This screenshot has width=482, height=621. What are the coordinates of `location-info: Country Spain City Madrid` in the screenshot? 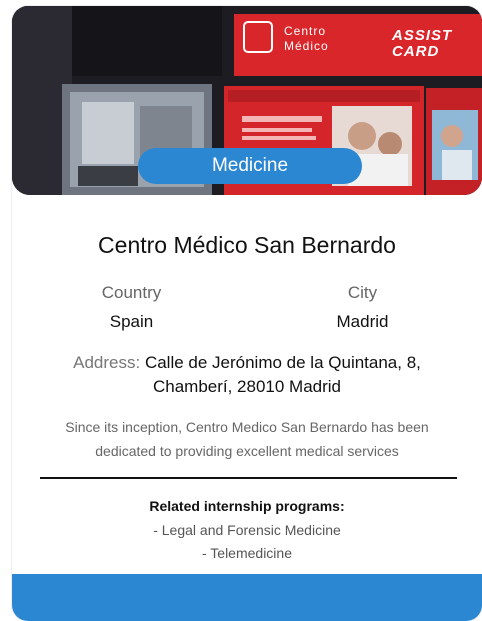 It's located at (247, 307).